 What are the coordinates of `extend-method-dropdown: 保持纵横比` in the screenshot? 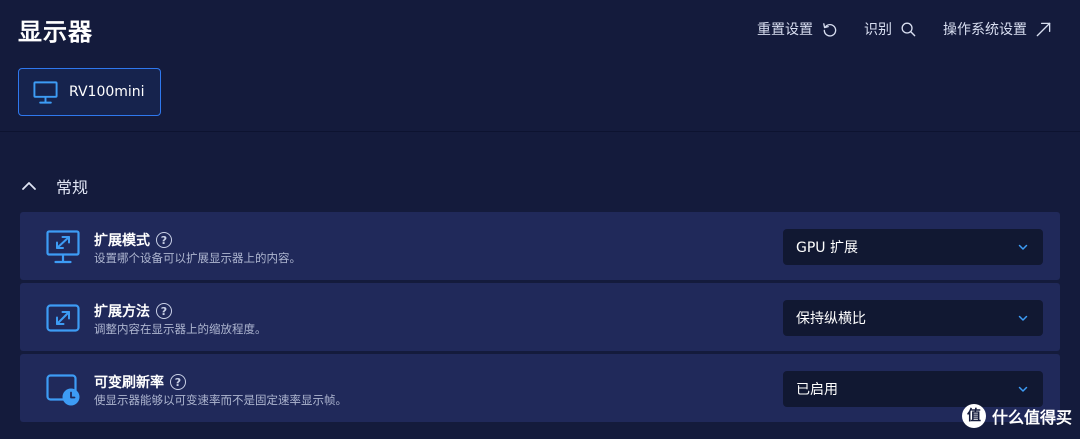 It's located at (913, 318).